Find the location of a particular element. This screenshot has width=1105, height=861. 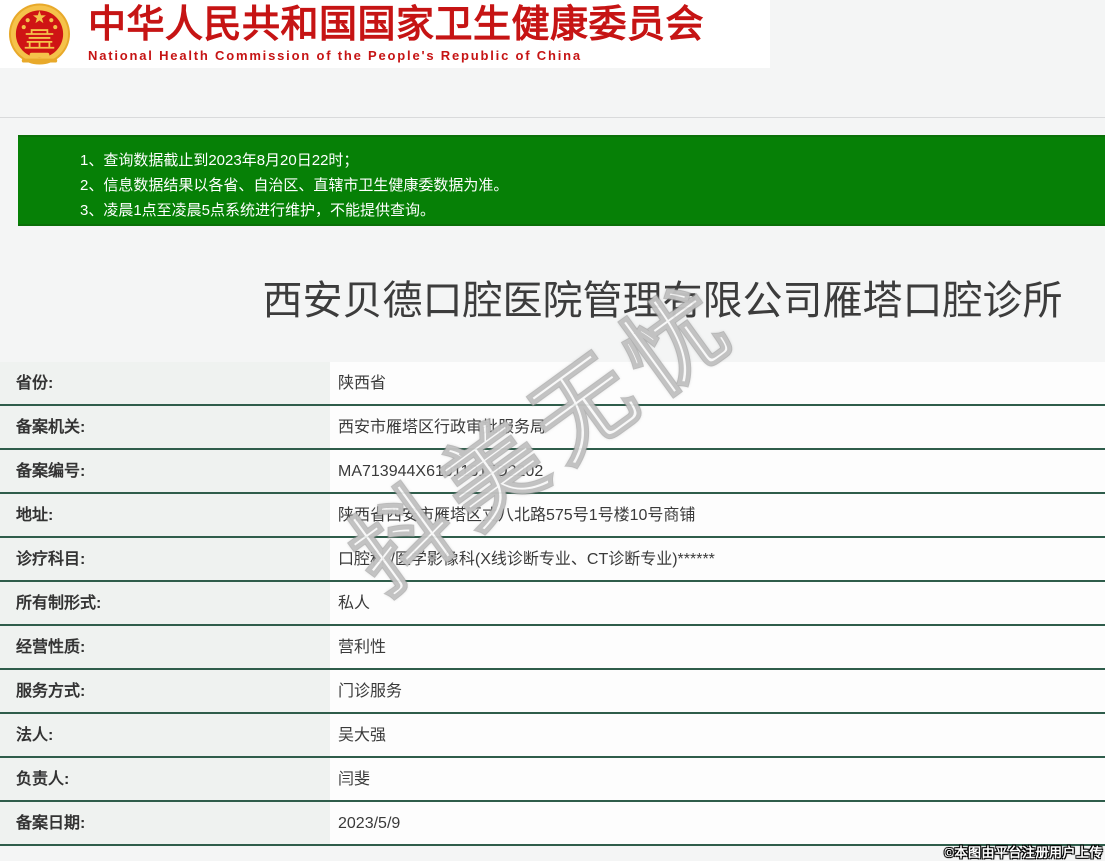

field-value: 陕西省西安市雁塔区丈八北路575号1号楼10号商铺 is located at coordinates (717, 515).